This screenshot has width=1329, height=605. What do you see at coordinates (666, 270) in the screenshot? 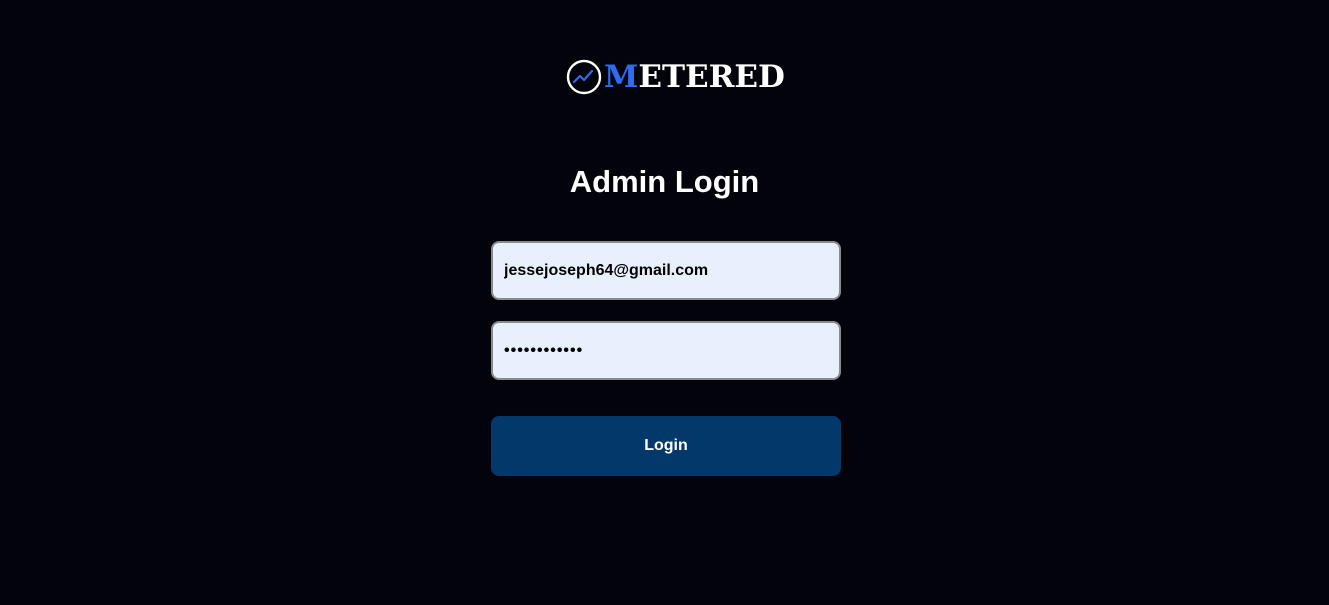
I see `email-field` at bounding box center [666, 270].